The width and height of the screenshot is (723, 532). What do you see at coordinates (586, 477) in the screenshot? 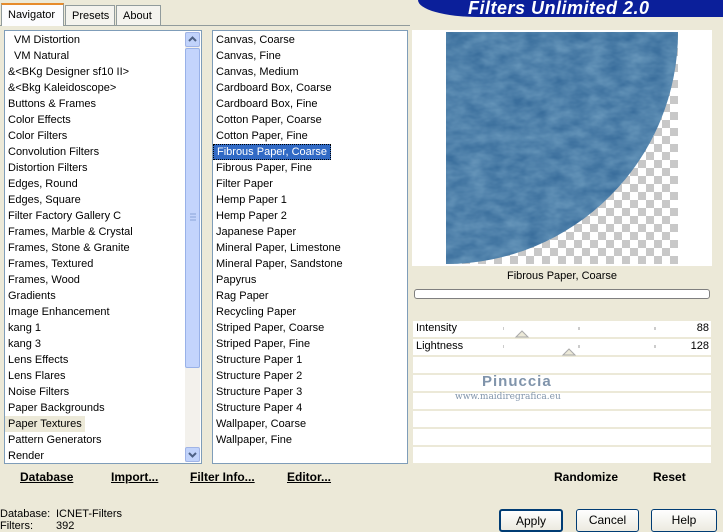
I see `randomize-button: Randomize` at bounding box center [586, 477].